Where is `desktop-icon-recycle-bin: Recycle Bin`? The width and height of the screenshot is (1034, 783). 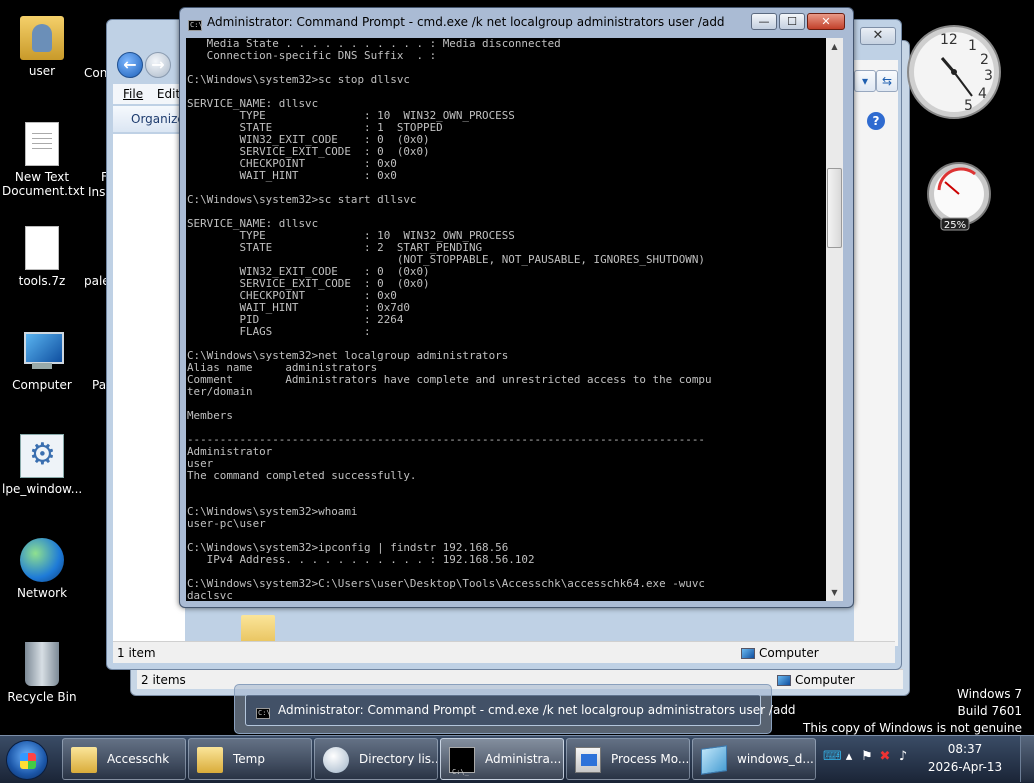 desktop-icon-recycle-bin: Recycle Bin is located at coordinates (42, 677).